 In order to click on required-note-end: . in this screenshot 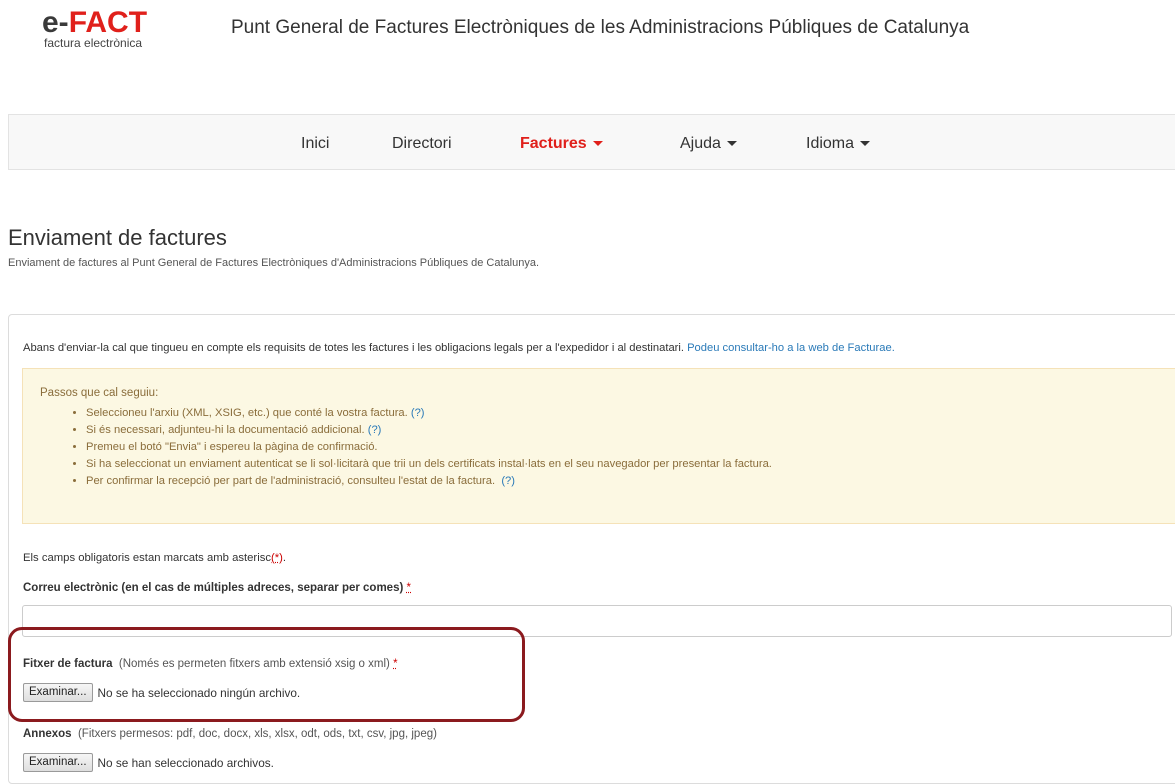, I will do `click(284, 558)`.